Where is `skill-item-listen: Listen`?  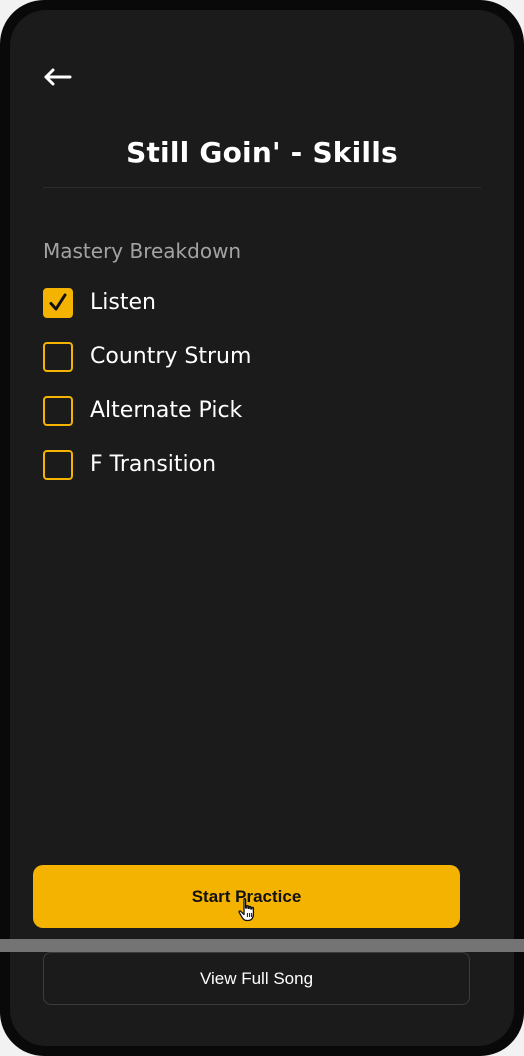
skill-item-listen: Listen is located at coordinates (147, 315).